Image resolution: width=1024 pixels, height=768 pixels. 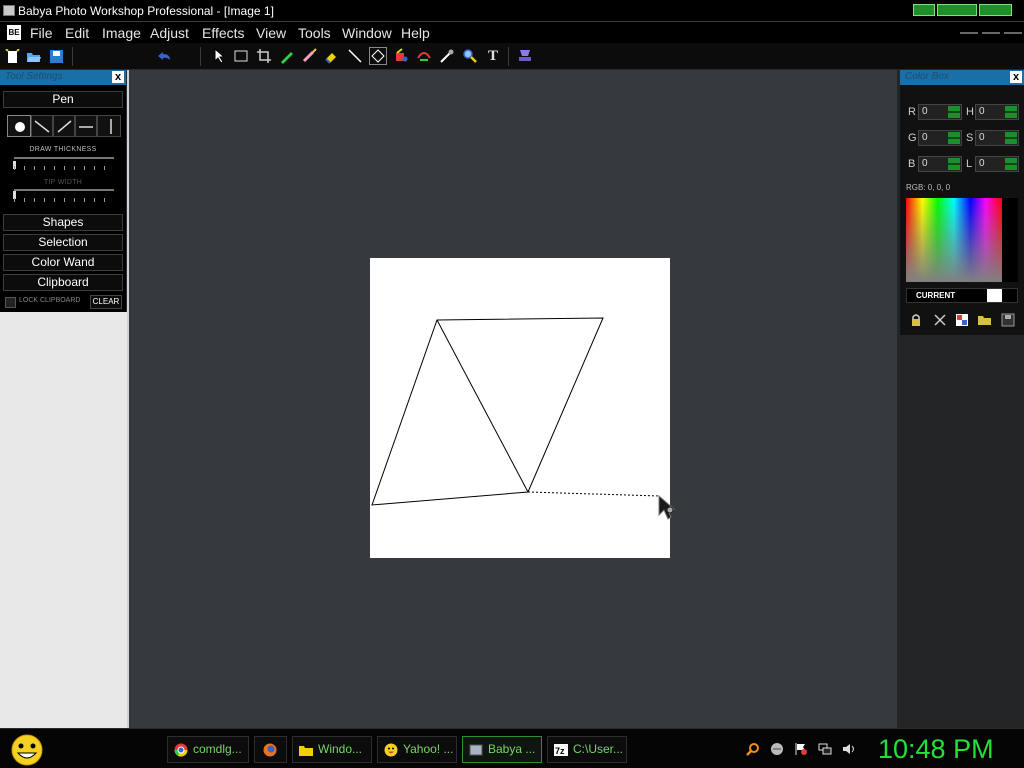 I want to click on network-icon, so click(x=825, y=749).